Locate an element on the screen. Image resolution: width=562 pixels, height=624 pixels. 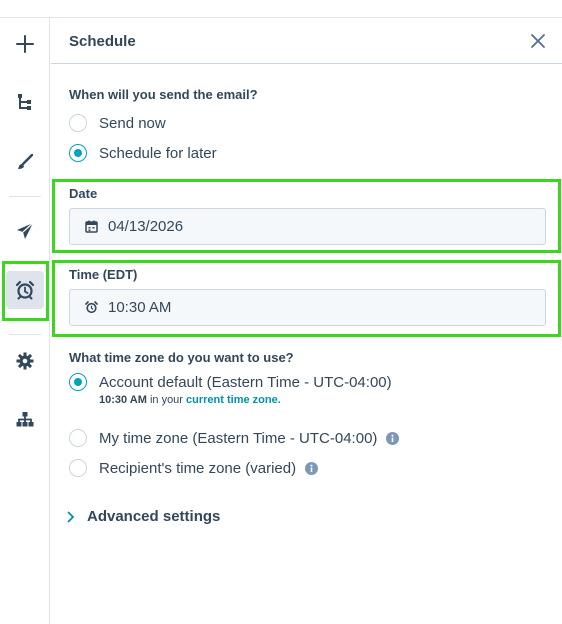
radio-recipient-time-zone: Recipient's time zone (varied) is located at coordinates (194, 468).